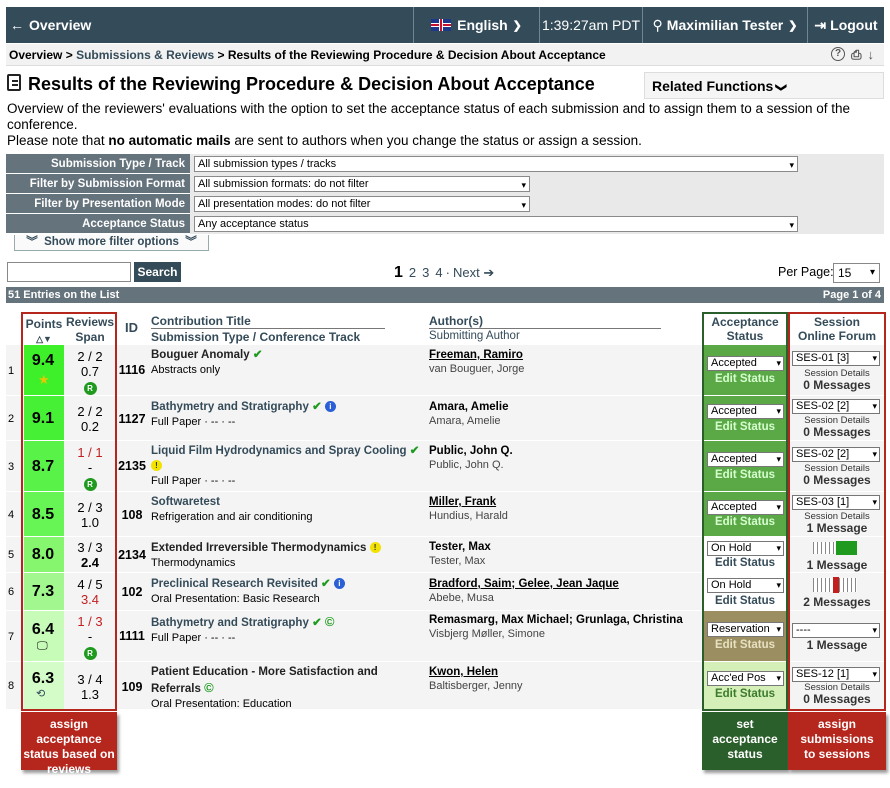  I want to click on submission-id: 102, so click(132, 592).